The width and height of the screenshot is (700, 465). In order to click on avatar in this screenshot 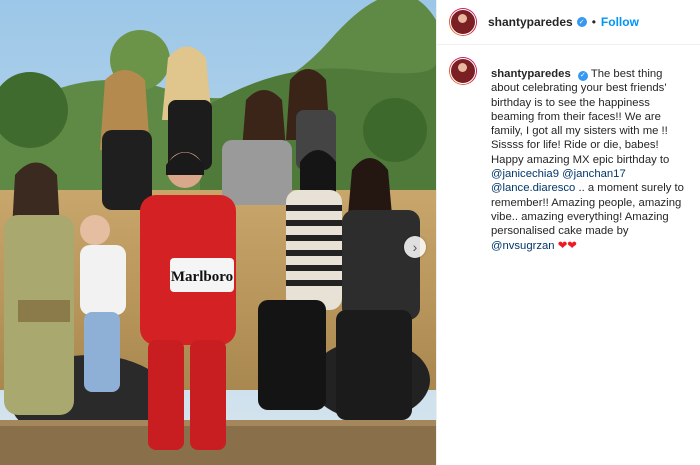, I will do `click(463, 22)`.